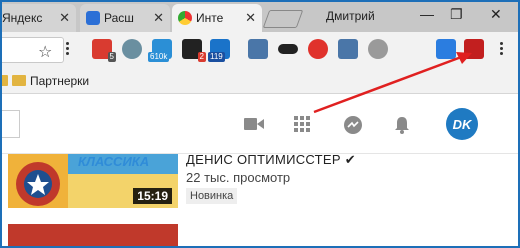 This screenshot has height=248, width=520. I want to click on tab-label: Яндекс, so click(22, 18).